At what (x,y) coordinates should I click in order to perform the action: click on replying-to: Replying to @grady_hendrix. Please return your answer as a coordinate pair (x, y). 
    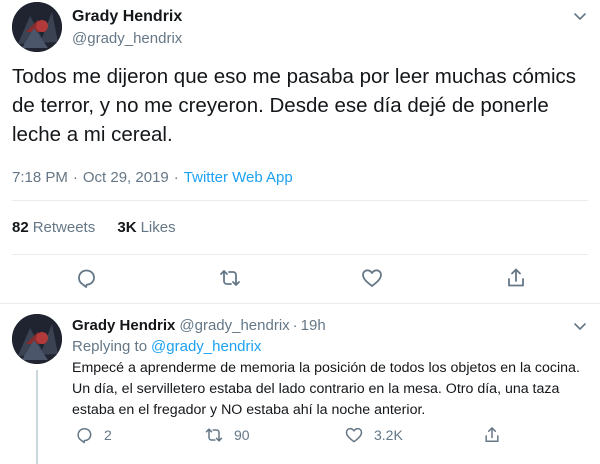
    Looking at the image, I should click on (166, 347).